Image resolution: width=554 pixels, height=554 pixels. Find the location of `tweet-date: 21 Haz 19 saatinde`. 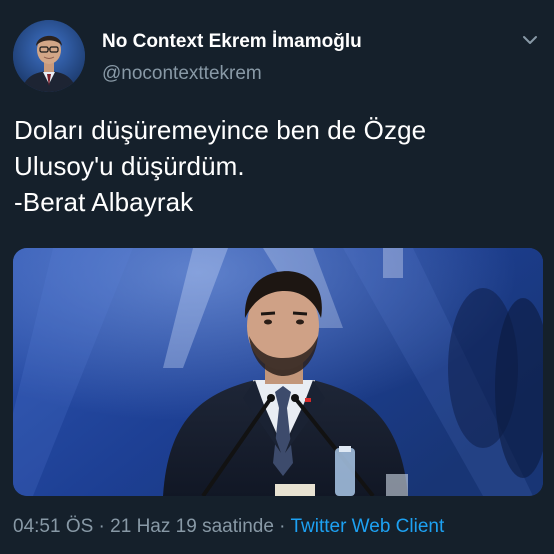

tweet-date: 21 Haz 19 saatinde is located at coordinates (192, 526).